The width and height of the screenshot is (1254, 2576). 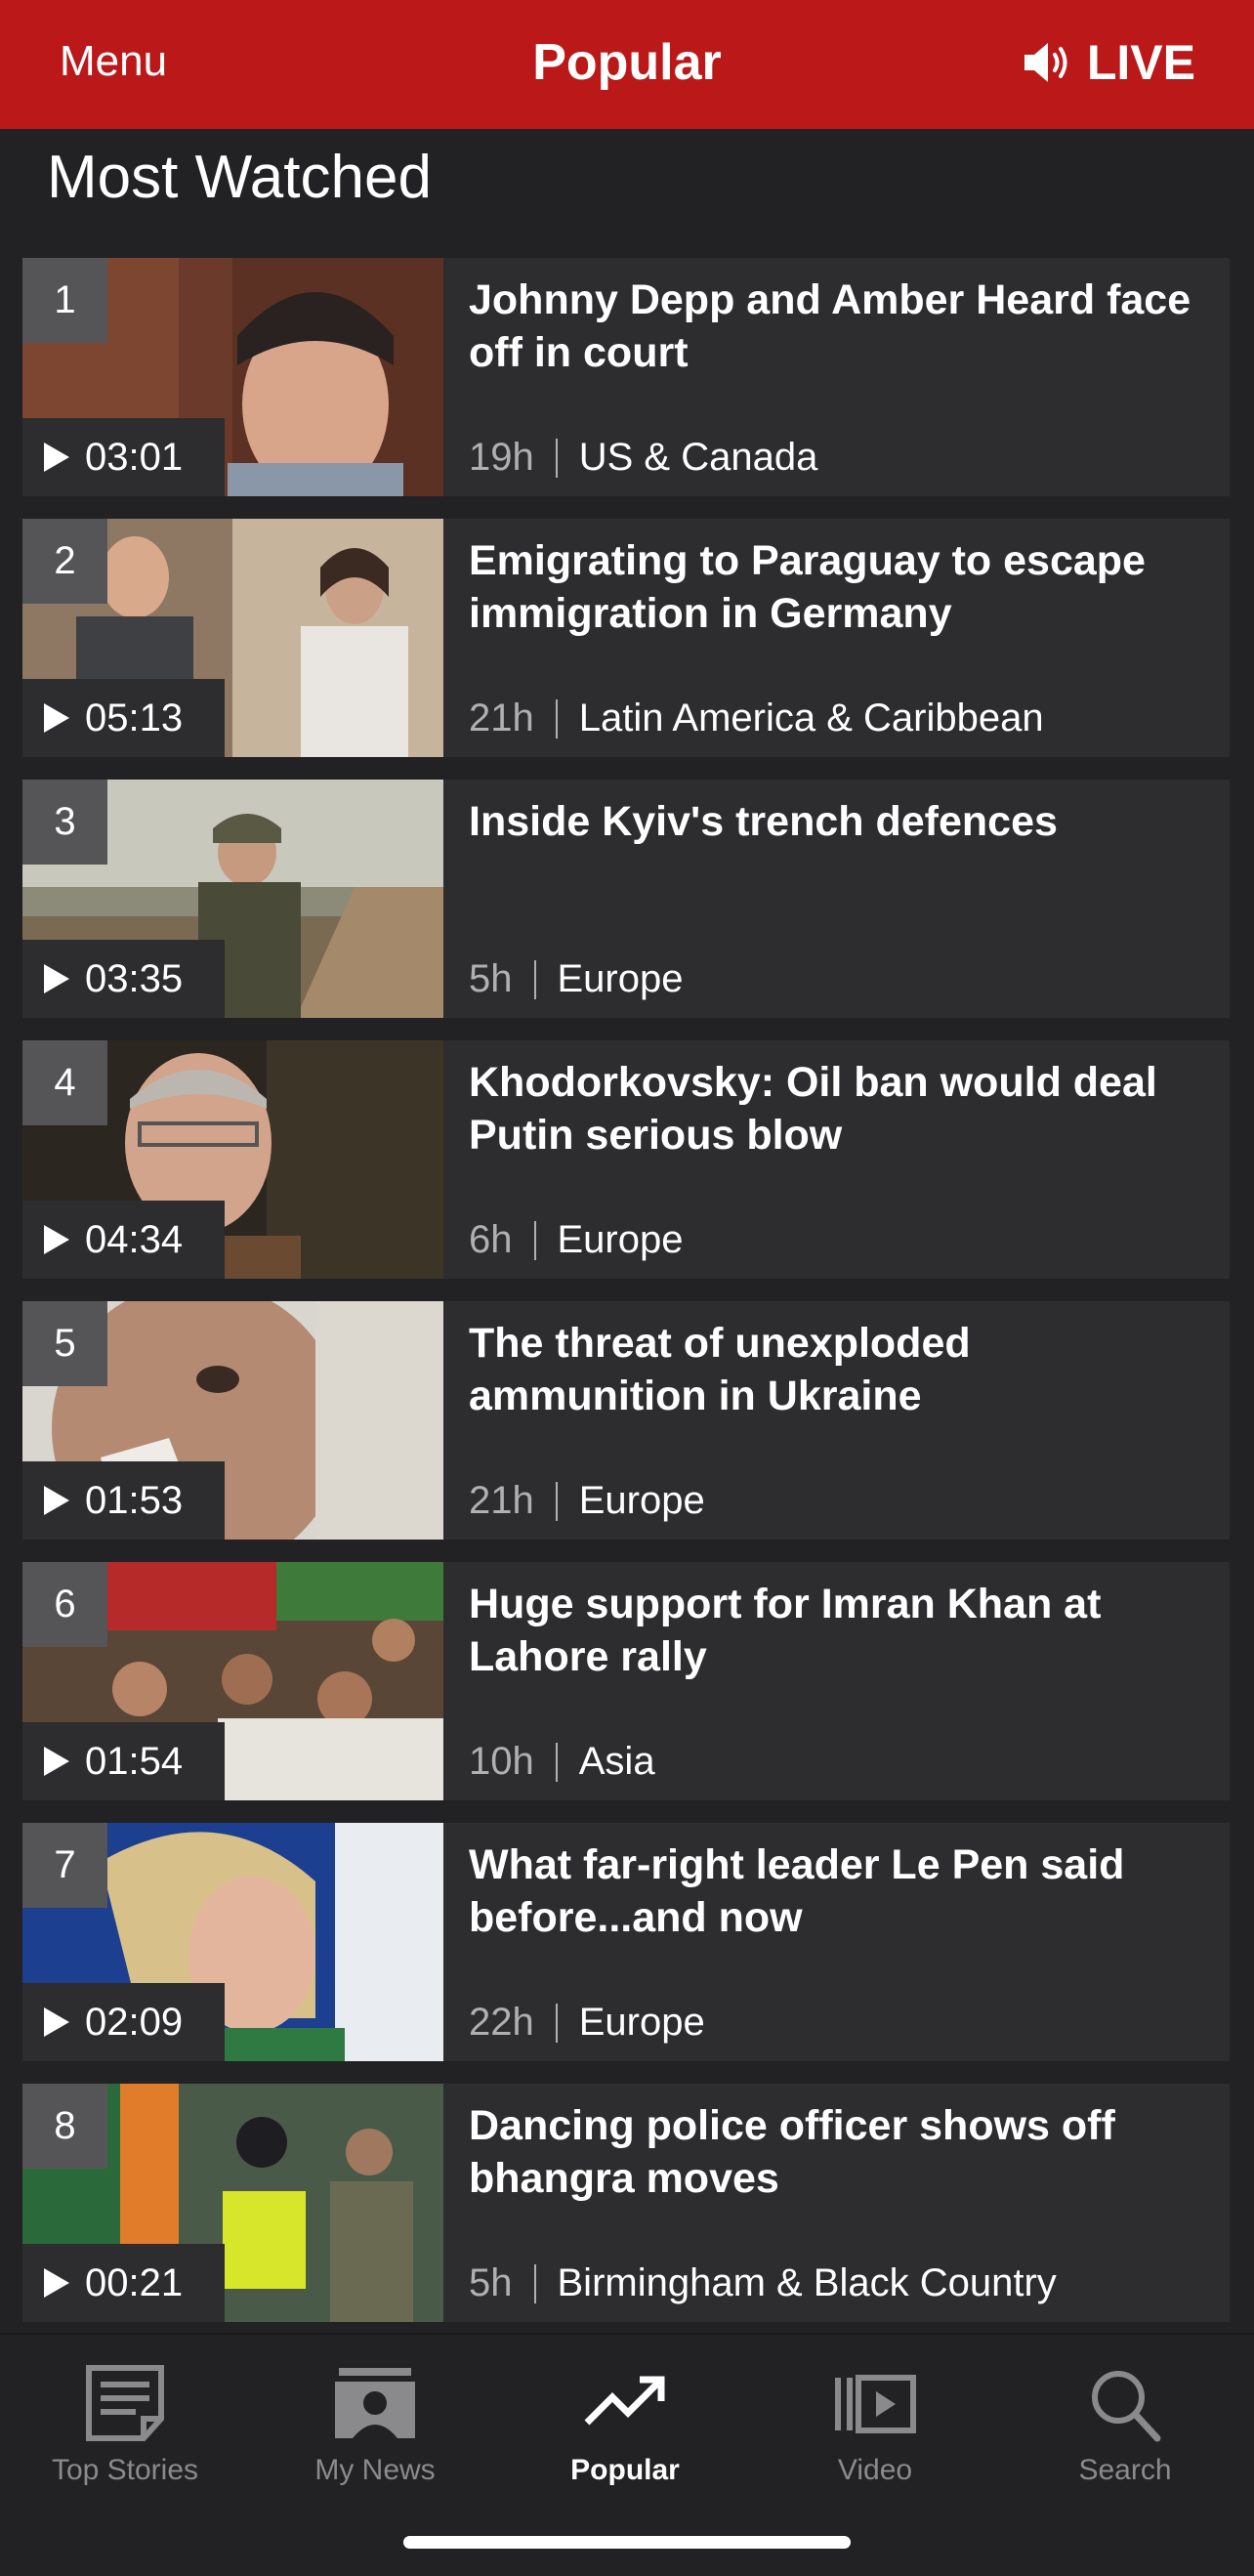 I want to click on duration-label: 01:54, so click(x=134, y=1761).